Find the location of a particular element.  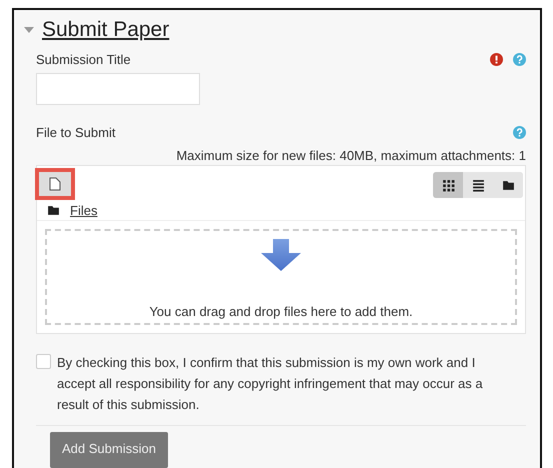

confirm-checkbox is located at coordinates (43, 361).